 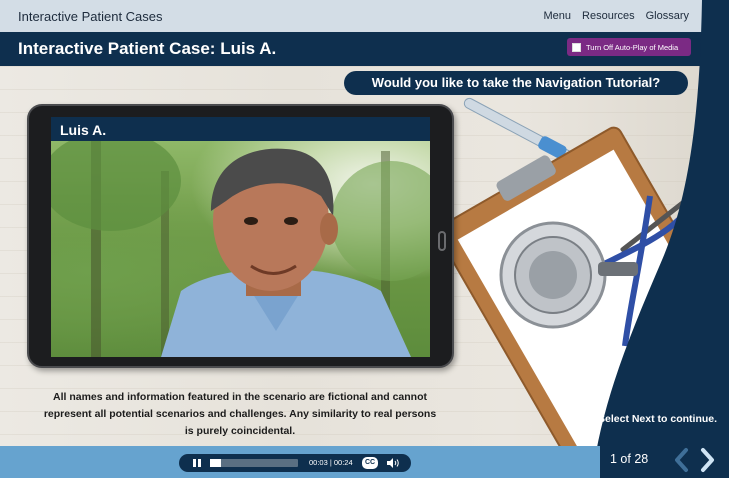 I want to click on page-indicator: 1 of 28, so click(x=629, y=459).